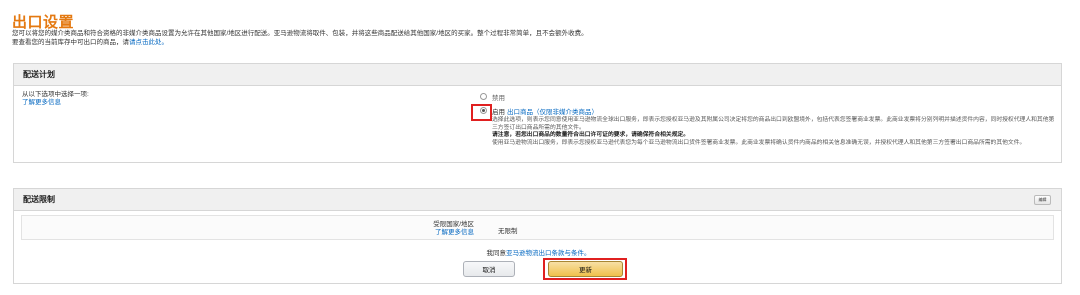 The image size is (1080, 295). I want to click on agree-terms: 我同意亚马逊物流出口条款与条件。, so click(538, 252).